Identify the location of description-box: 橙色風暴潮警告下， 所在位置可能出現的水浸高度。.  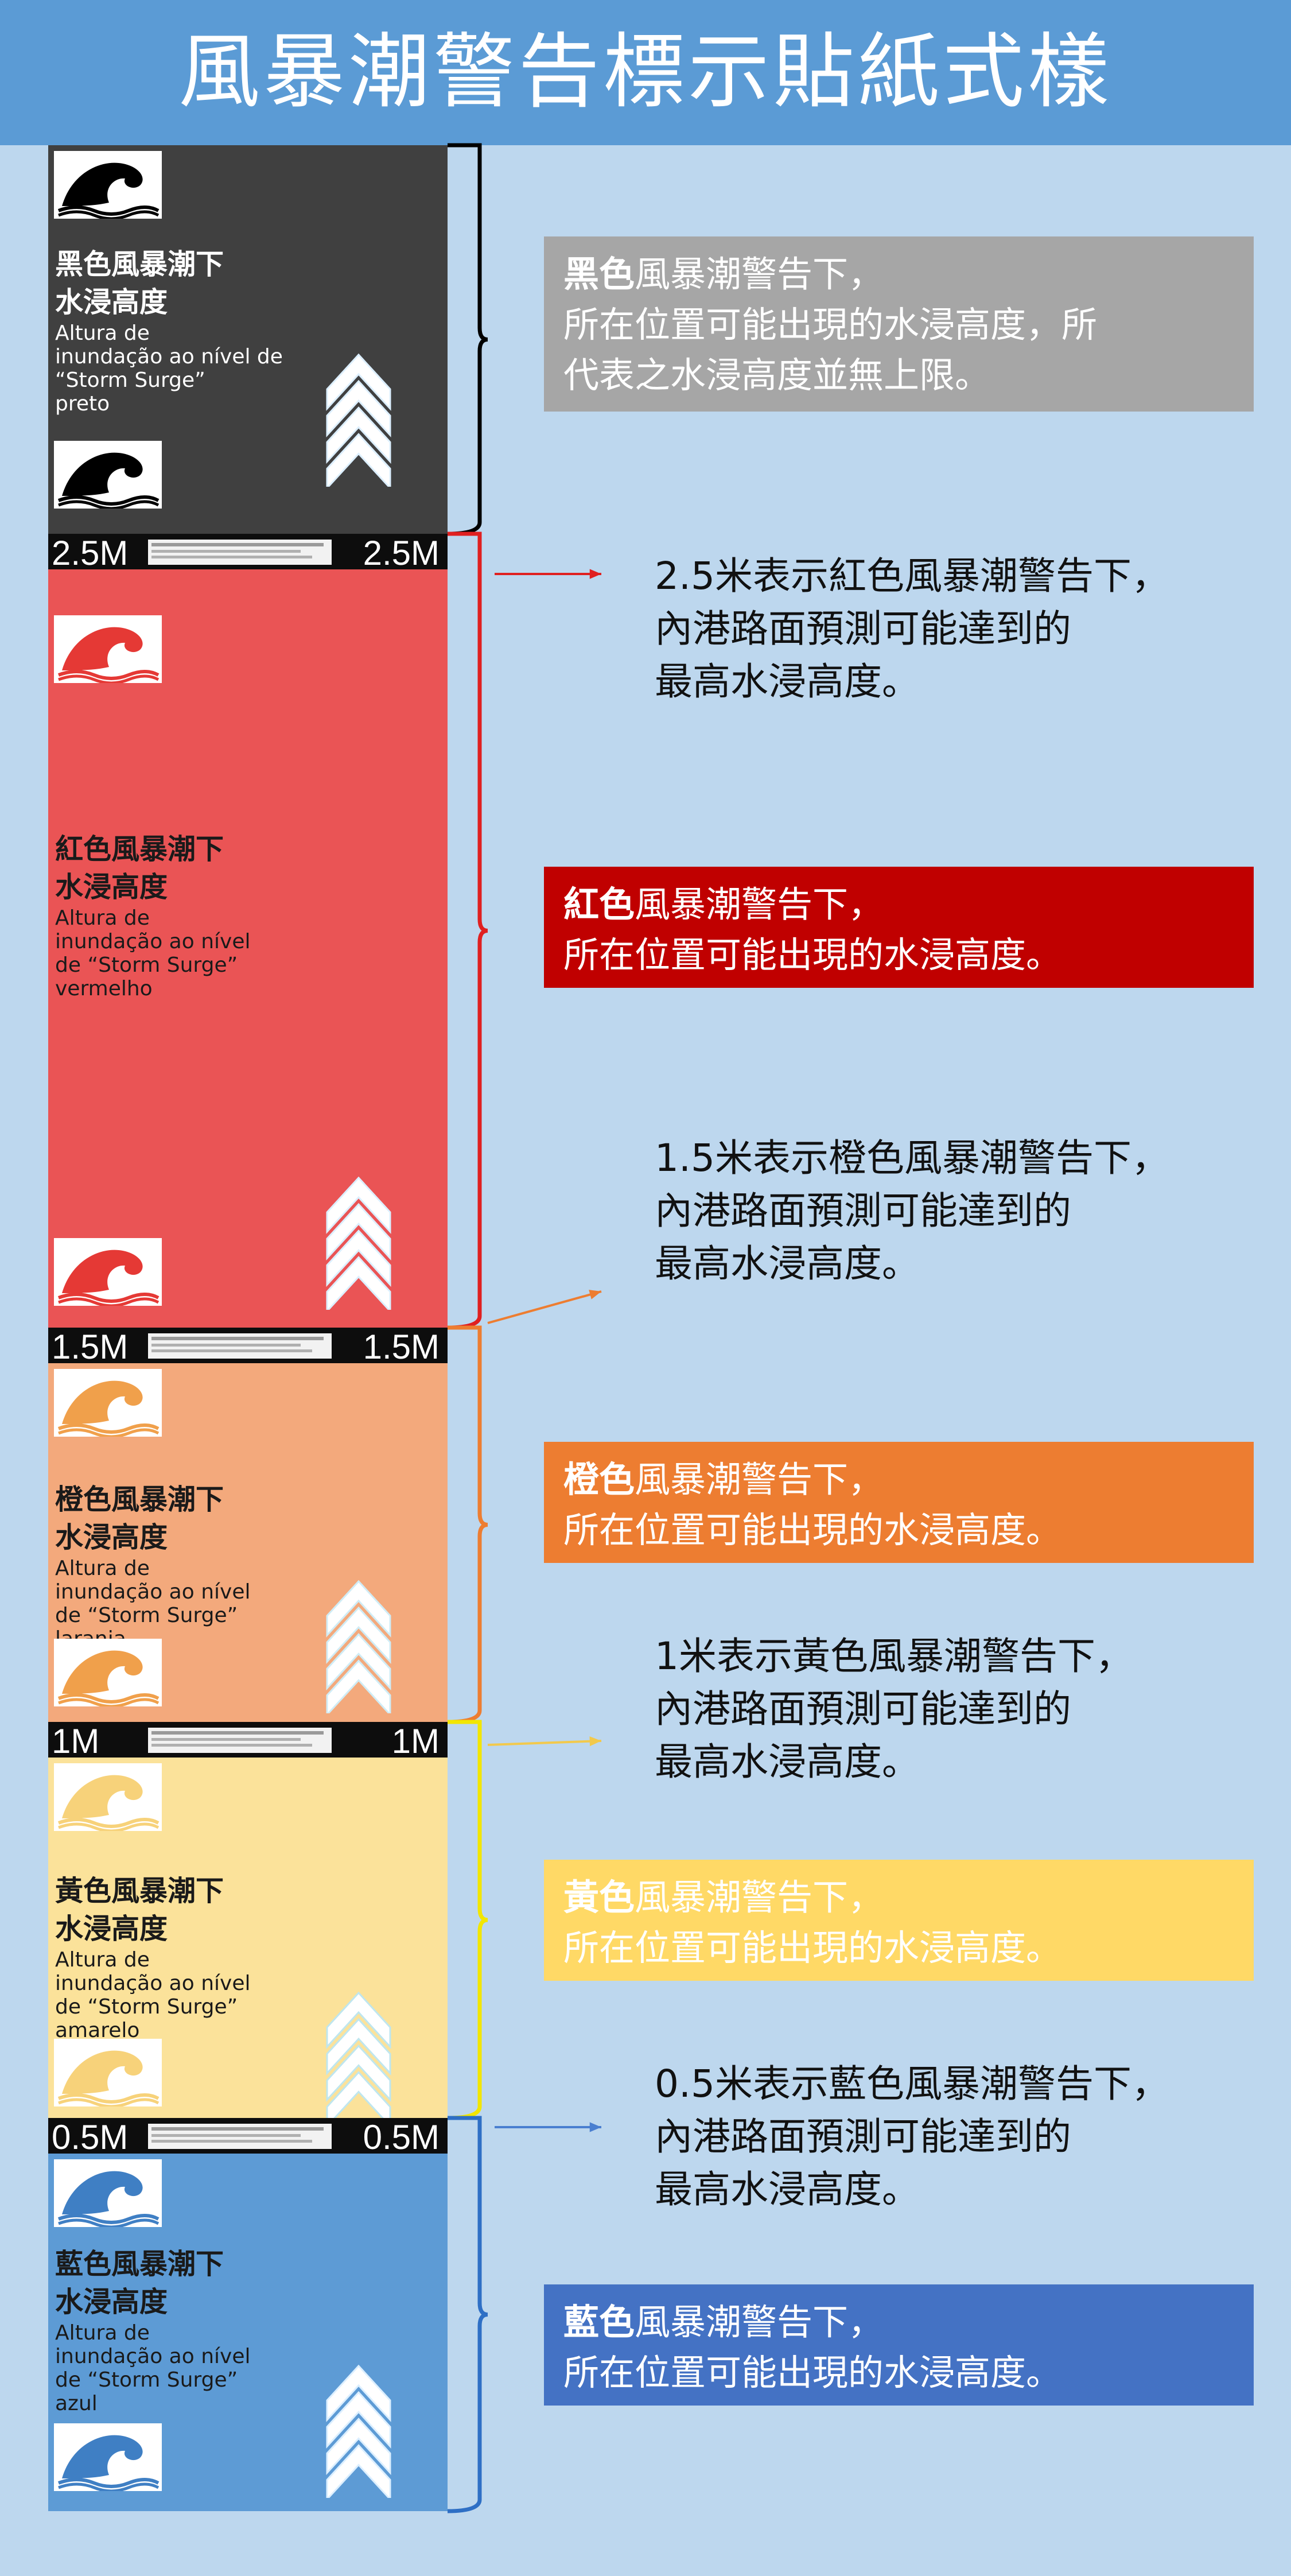
(899, 1502).